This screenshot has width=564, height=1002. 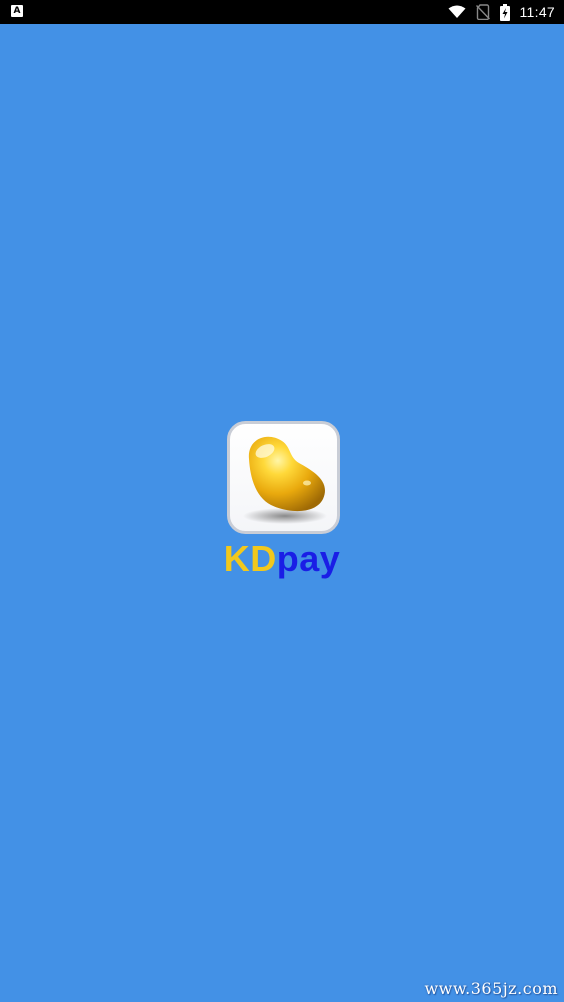 What do you see at coordinates (537, 12) in the screenshot?
I see `status-time: 11:47` at bounding box center [537, 12].